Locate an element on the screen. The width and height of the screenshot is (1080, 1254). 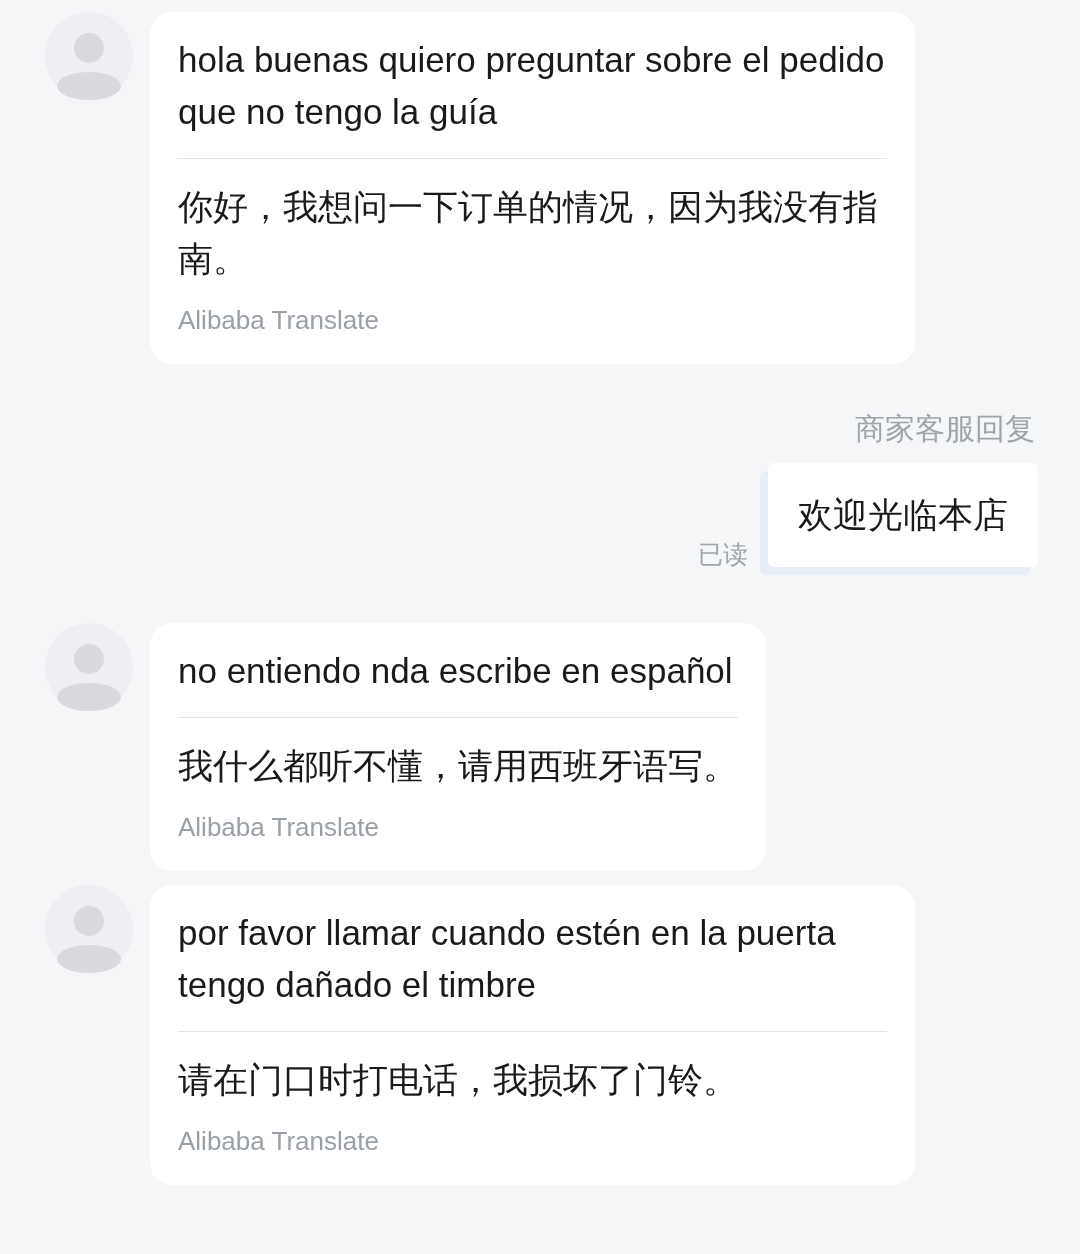
message-text: 欢迎光临本店 is located at coordinates (903, 515).